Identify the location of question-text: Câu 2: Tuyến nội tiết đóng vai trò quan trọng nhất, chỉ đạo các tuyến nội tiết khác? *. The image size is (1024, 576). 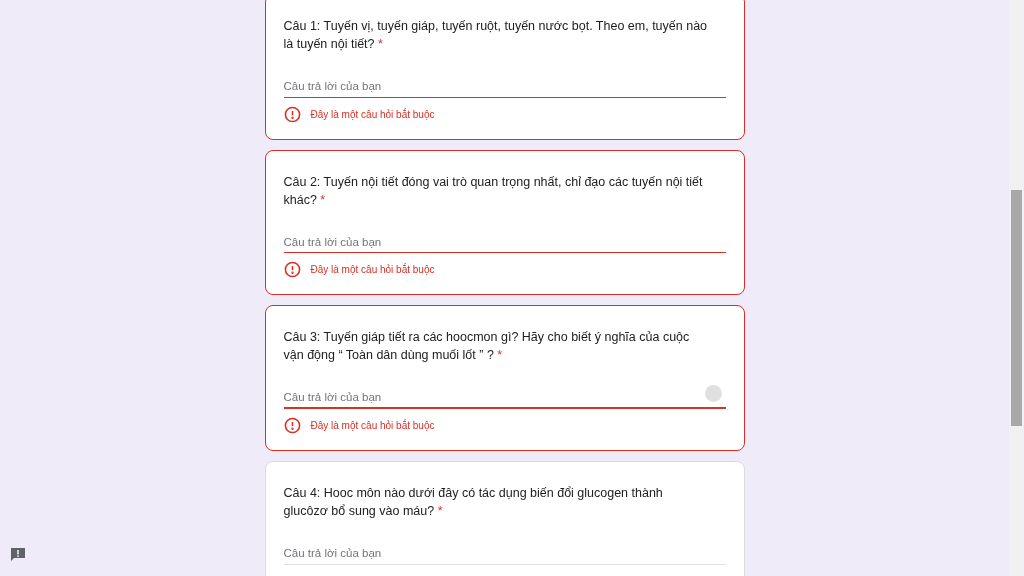
(493, 191).